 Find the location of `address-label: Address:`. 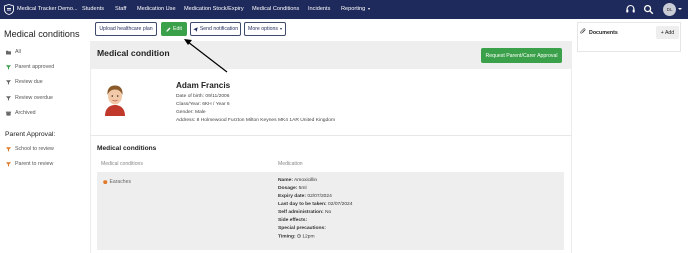

address-label: Address: is located at coordinates (186, 120).